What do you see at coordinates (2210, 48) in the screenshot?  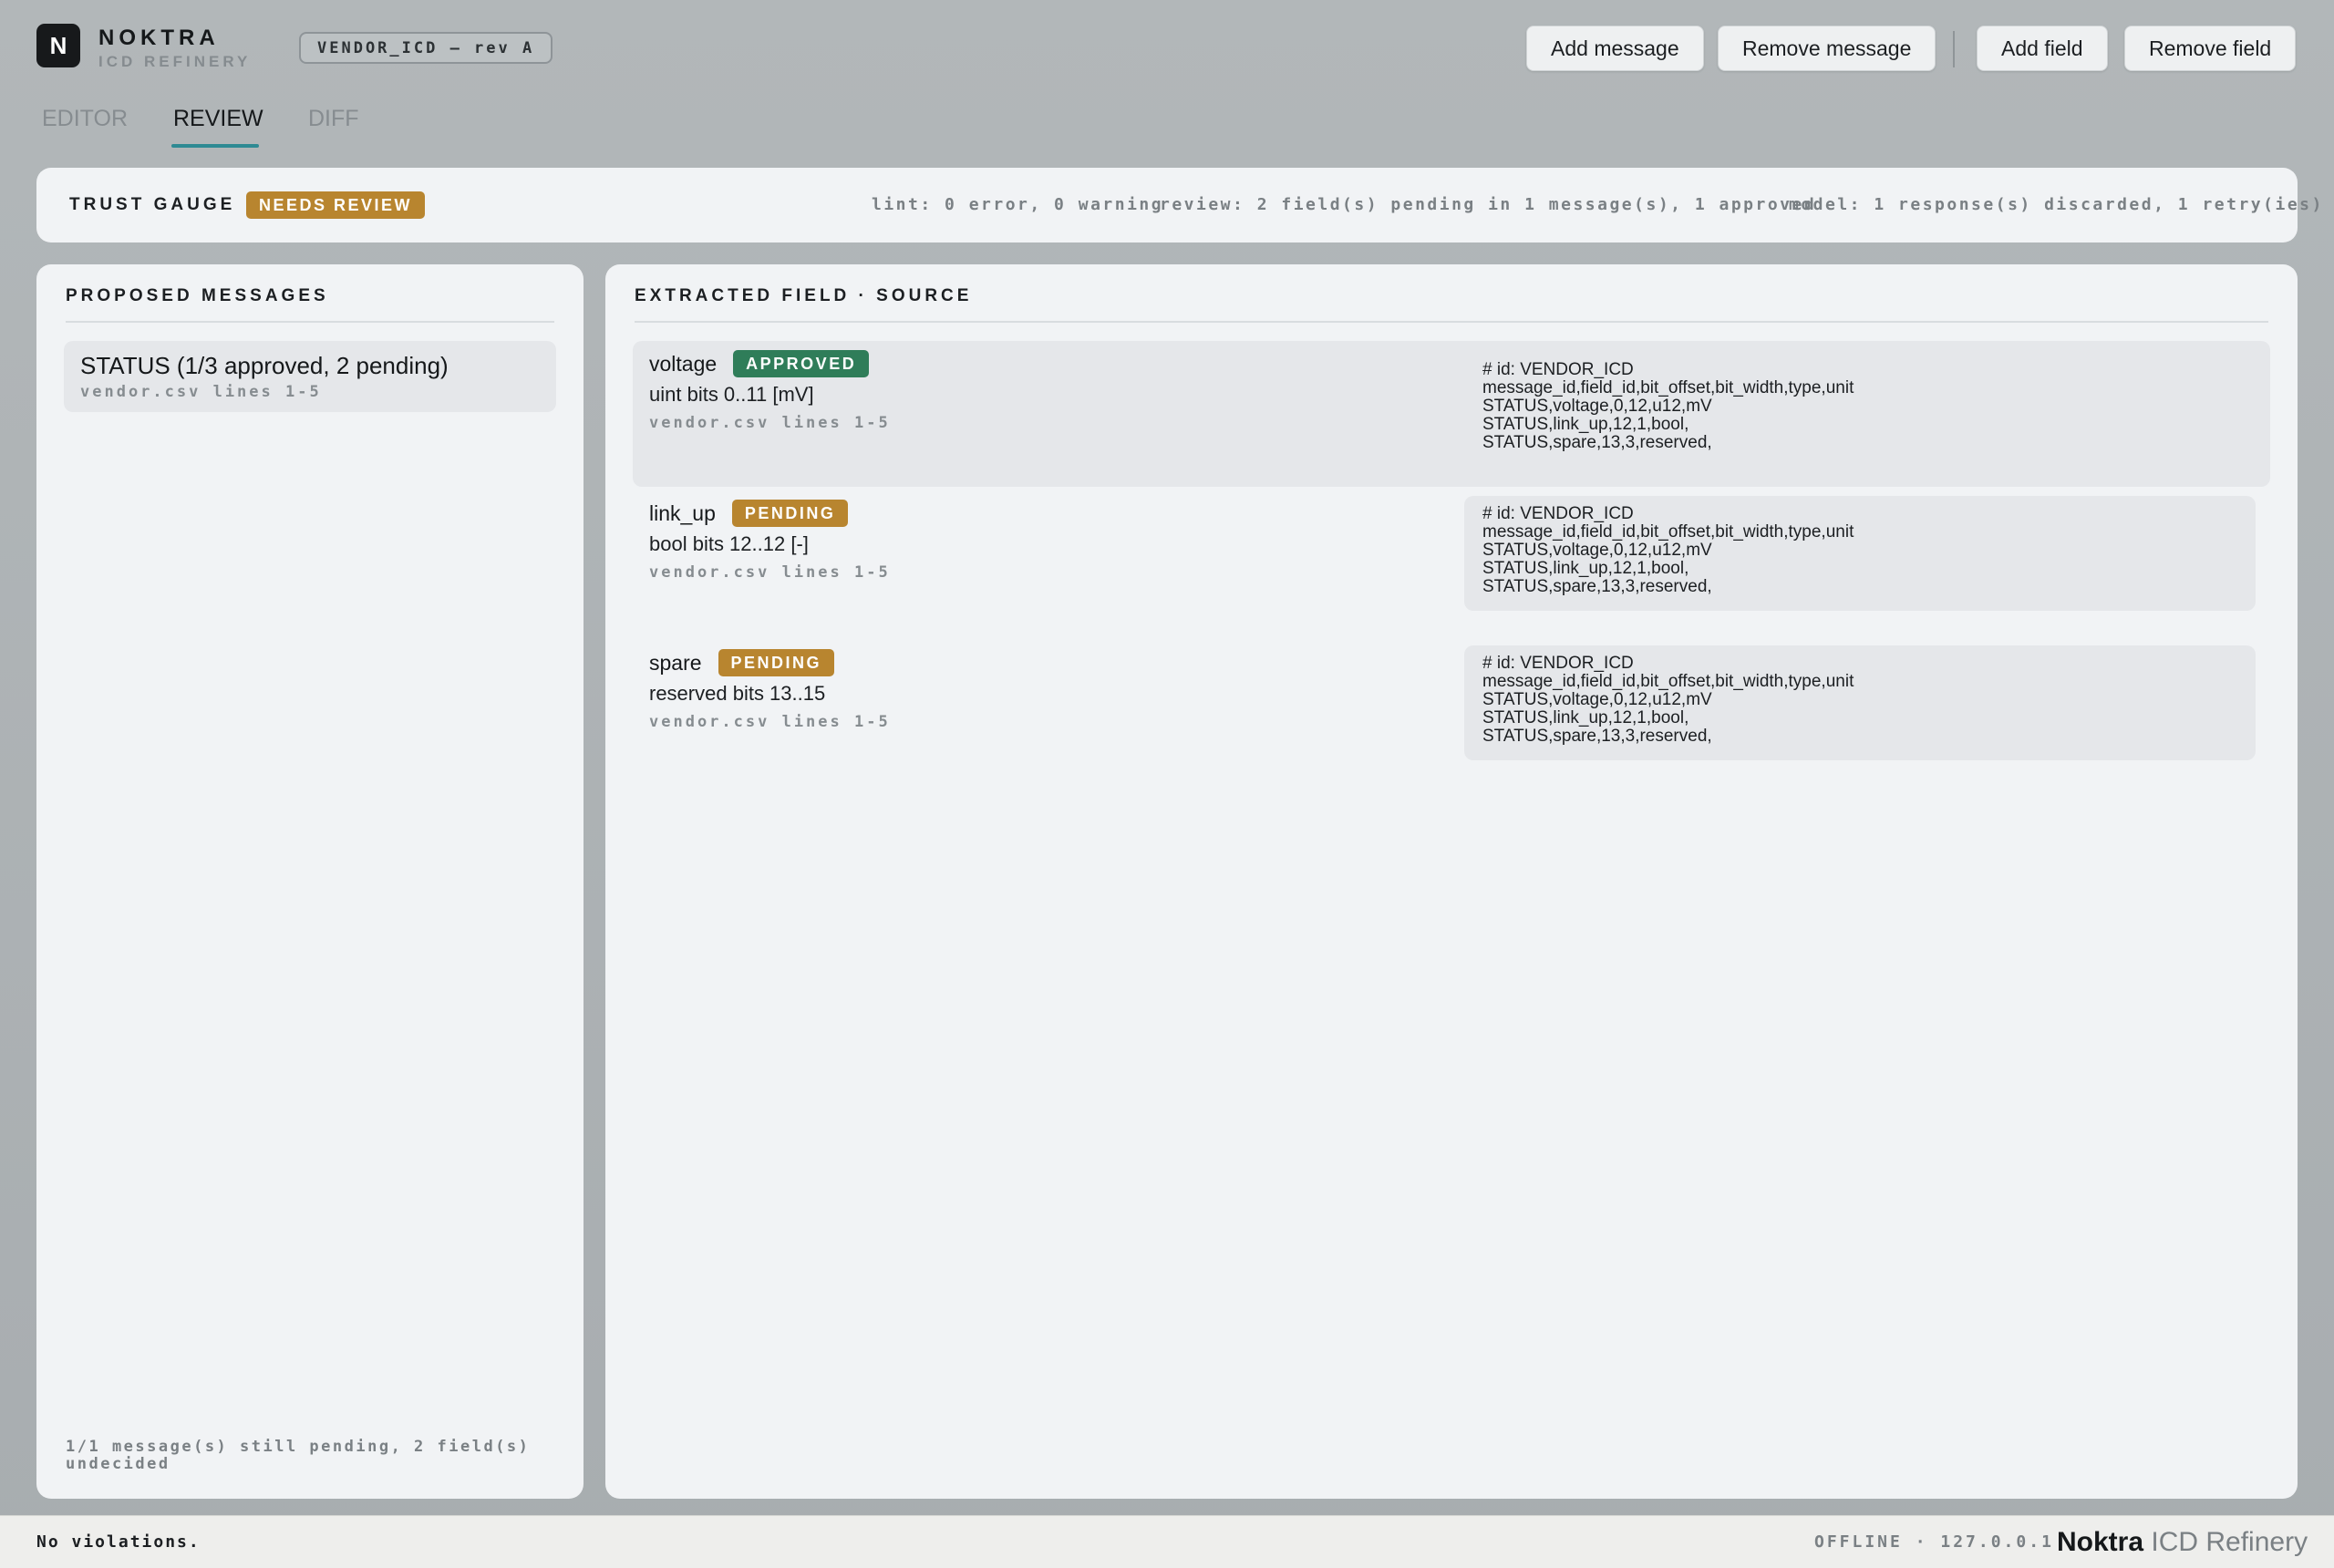 I see `remove-field-button: Remove field` at bounding box center [2210, 48].